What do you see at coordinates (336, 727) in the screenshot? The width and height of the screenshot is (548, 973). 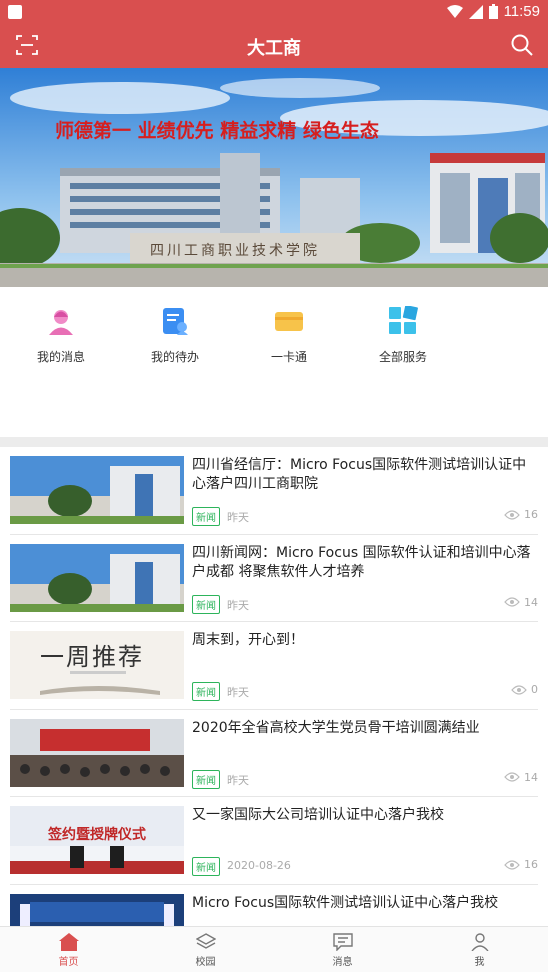 I see `news-title: 2020年全省高校大学生党员骨干培训圆满结业` at bounding box center [336, 727].